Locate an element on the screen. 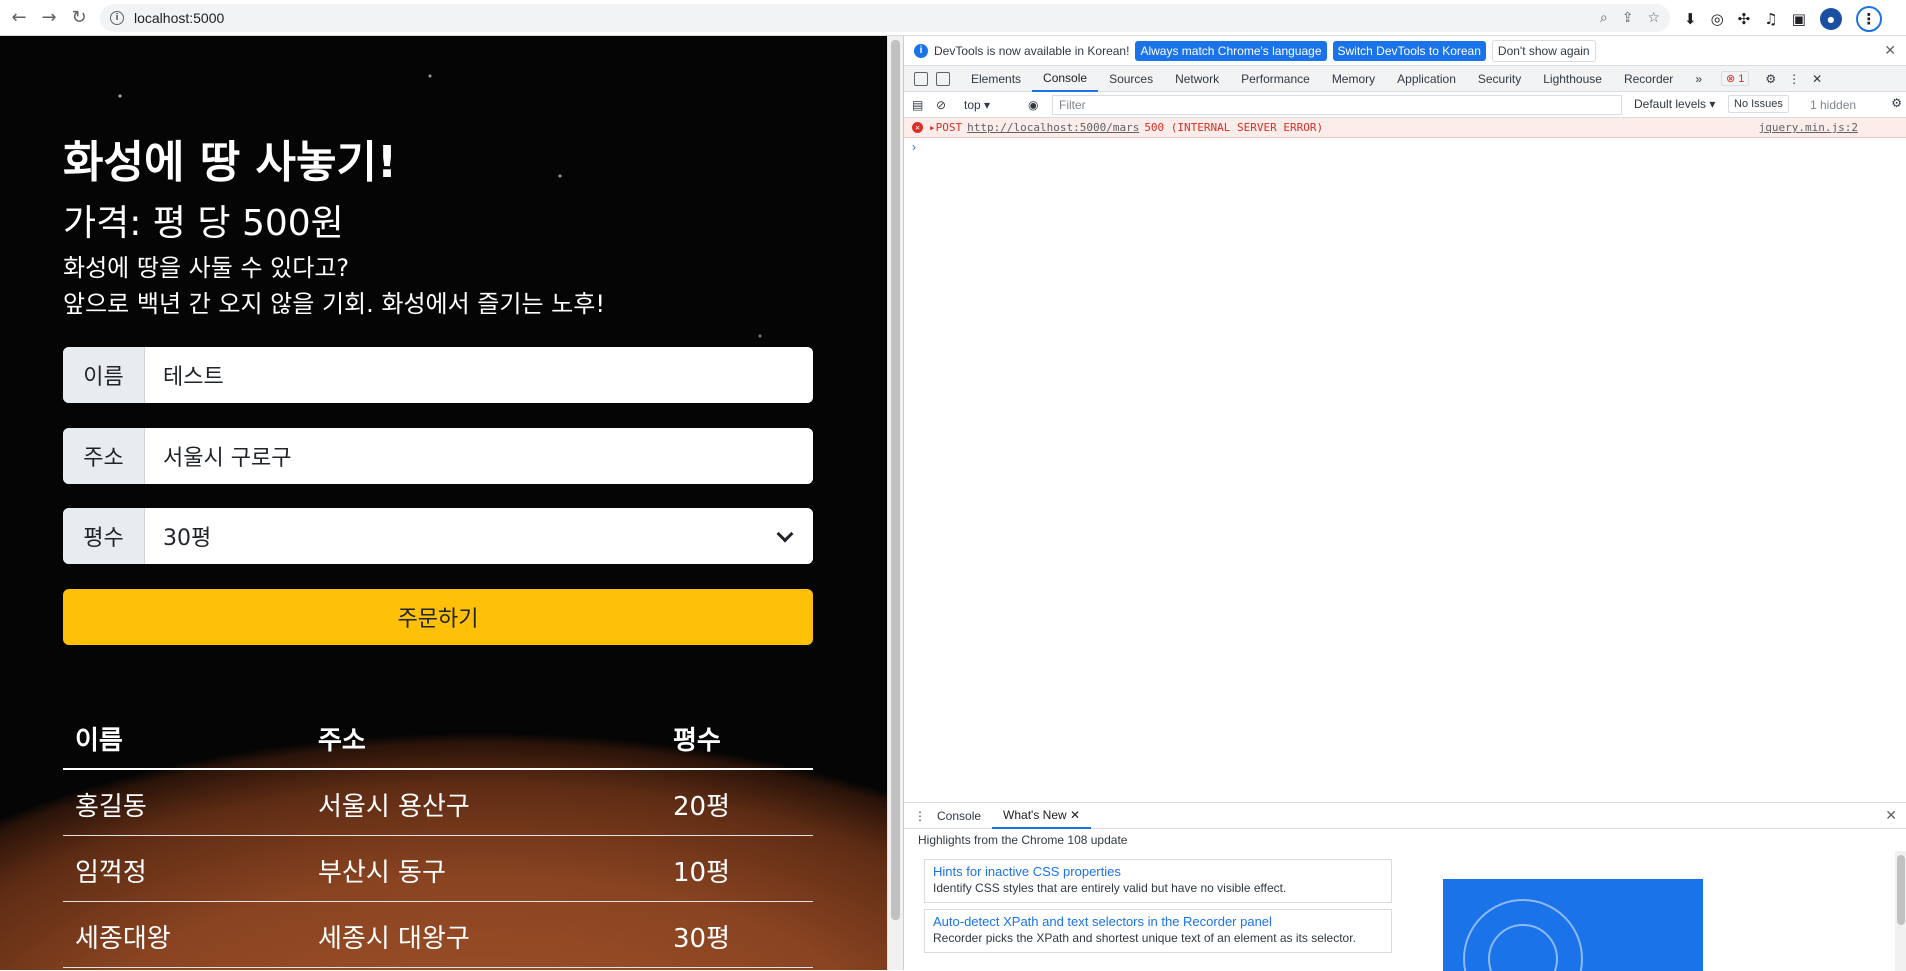 The height and width of the screenshot is (971, 1906). page-title: 화성에 땅 사놓기! is located at coordinates (230, 162).